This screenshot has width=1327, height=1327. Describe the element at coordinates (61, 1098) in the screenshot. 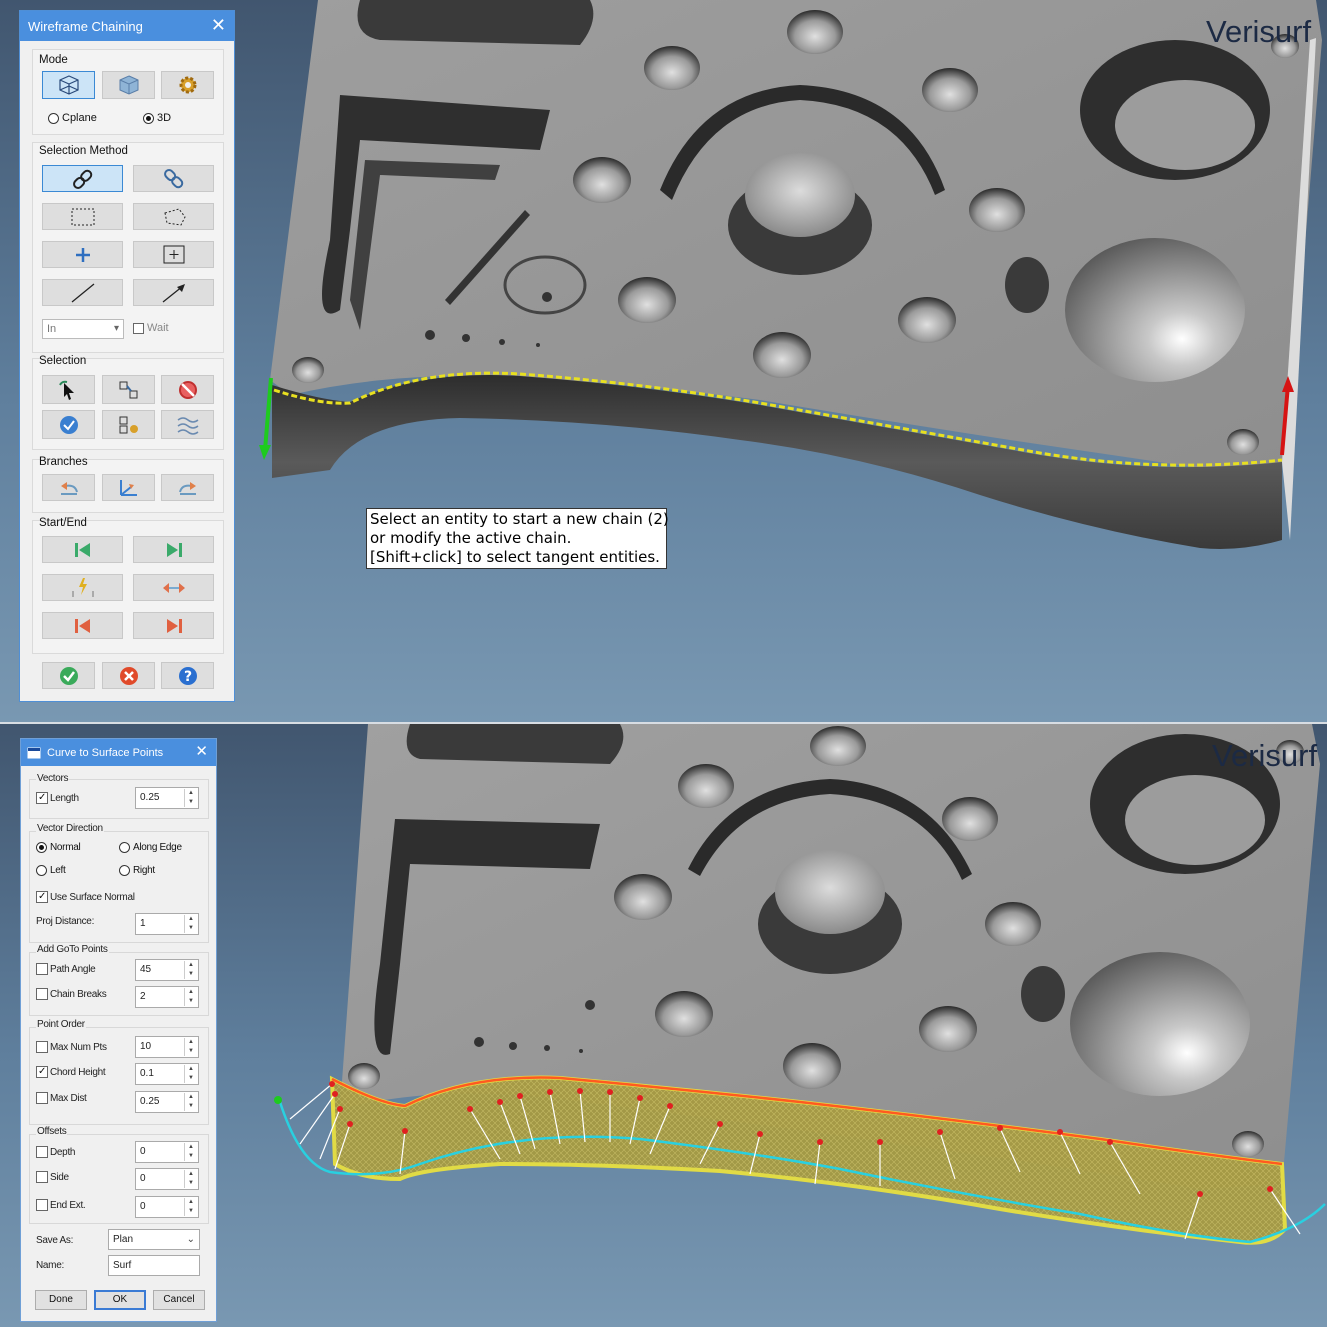

I see `max-dist-checkbox: Max Dist` at that location.